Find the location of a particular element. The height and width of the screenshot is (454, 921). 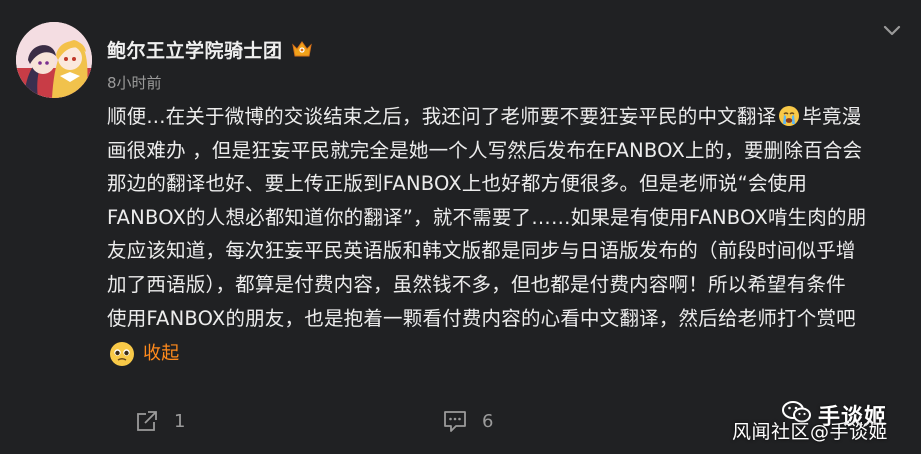

content-line: 顺便...在关于微博的交谈结束之后，我还问了老师要不要狂妄平民的中文翻译 毕竟漫 is located at coordinates (513, 117).